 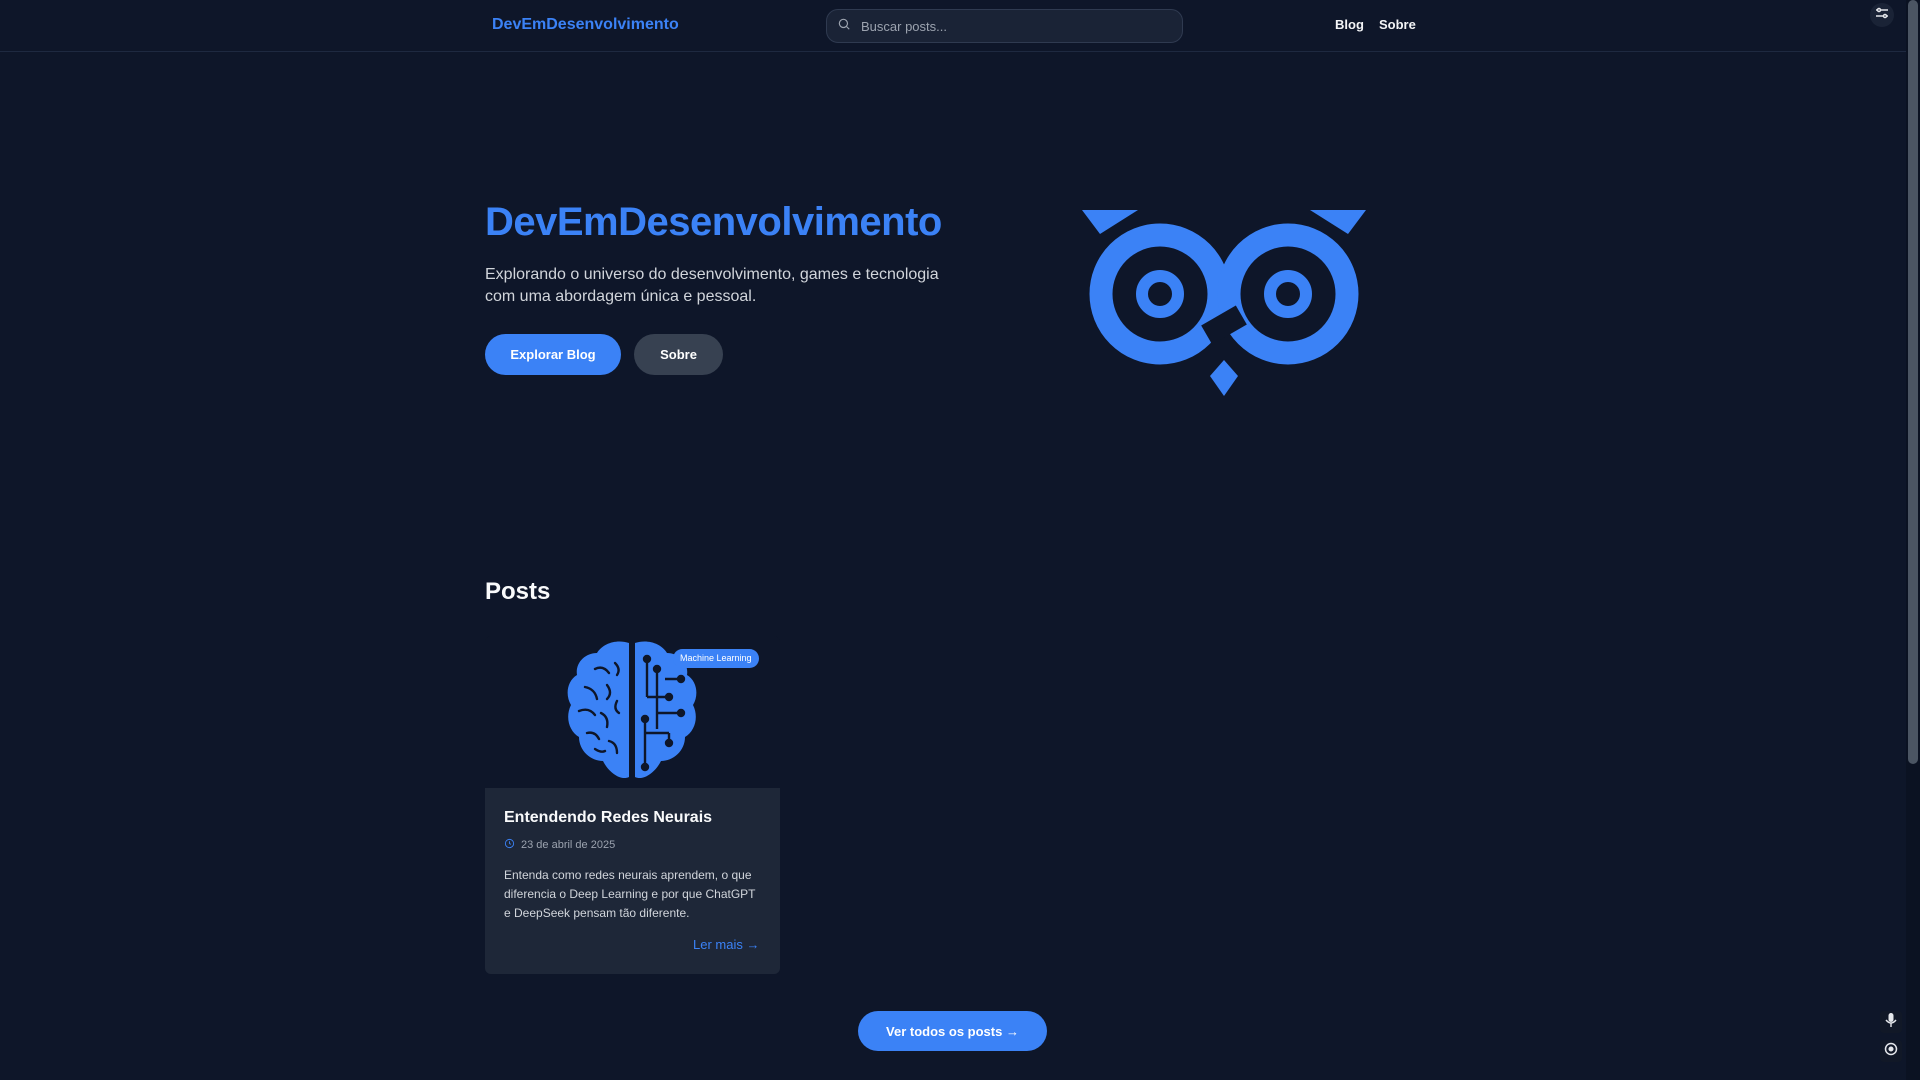 What do you see at coordinates (512, 845) in the screenshot?
I see `clock-icon` at bounding box center [512, 845].